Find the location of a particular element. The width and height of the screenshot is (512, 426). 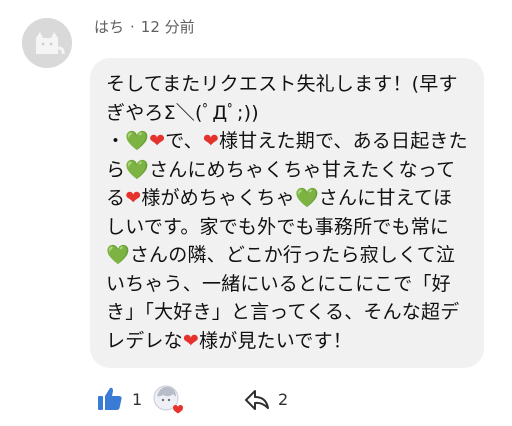

reply-count: 2 is located at coordinates (283, 399).